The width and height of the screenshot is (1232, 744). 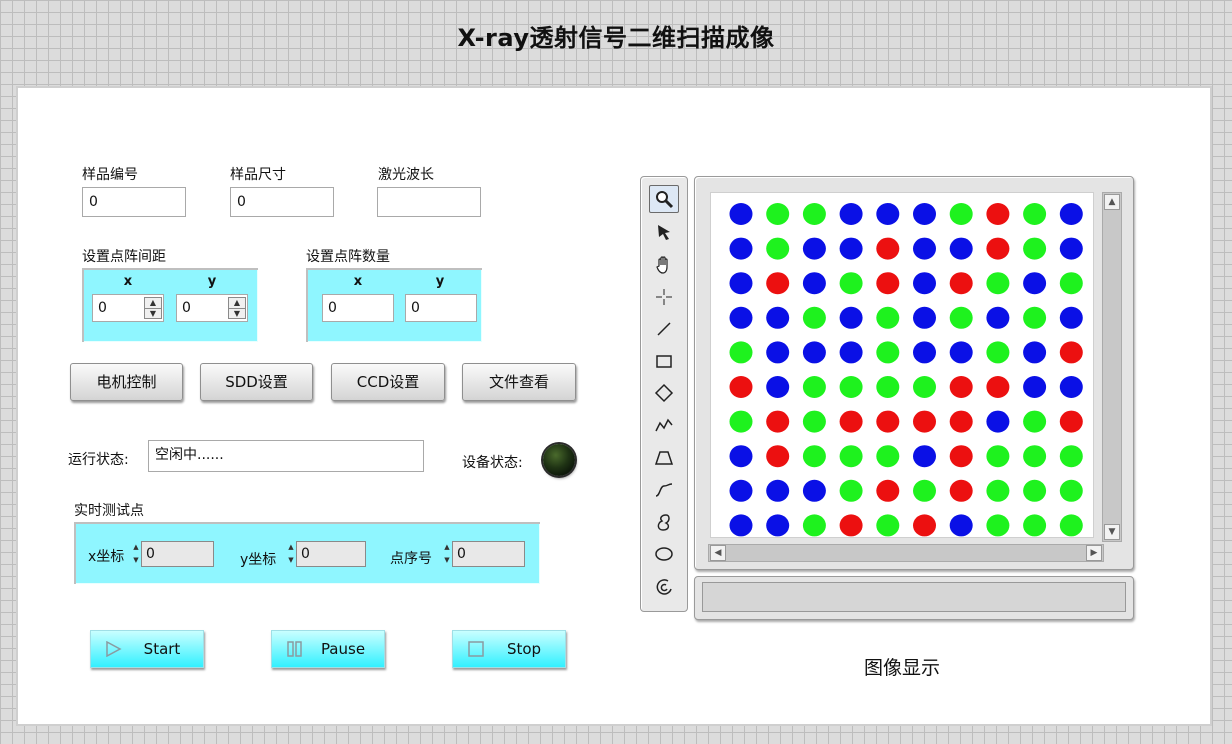 I want to click on arrow-tool, so click(x=664, y=232).